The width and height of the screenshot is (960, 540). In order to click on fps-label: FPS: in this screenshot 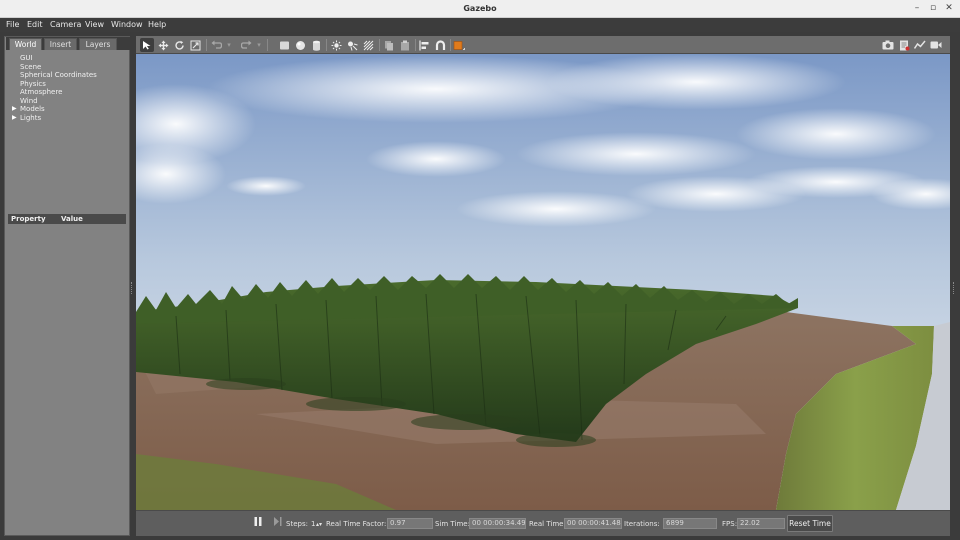, I will do `click(730, 524)`.